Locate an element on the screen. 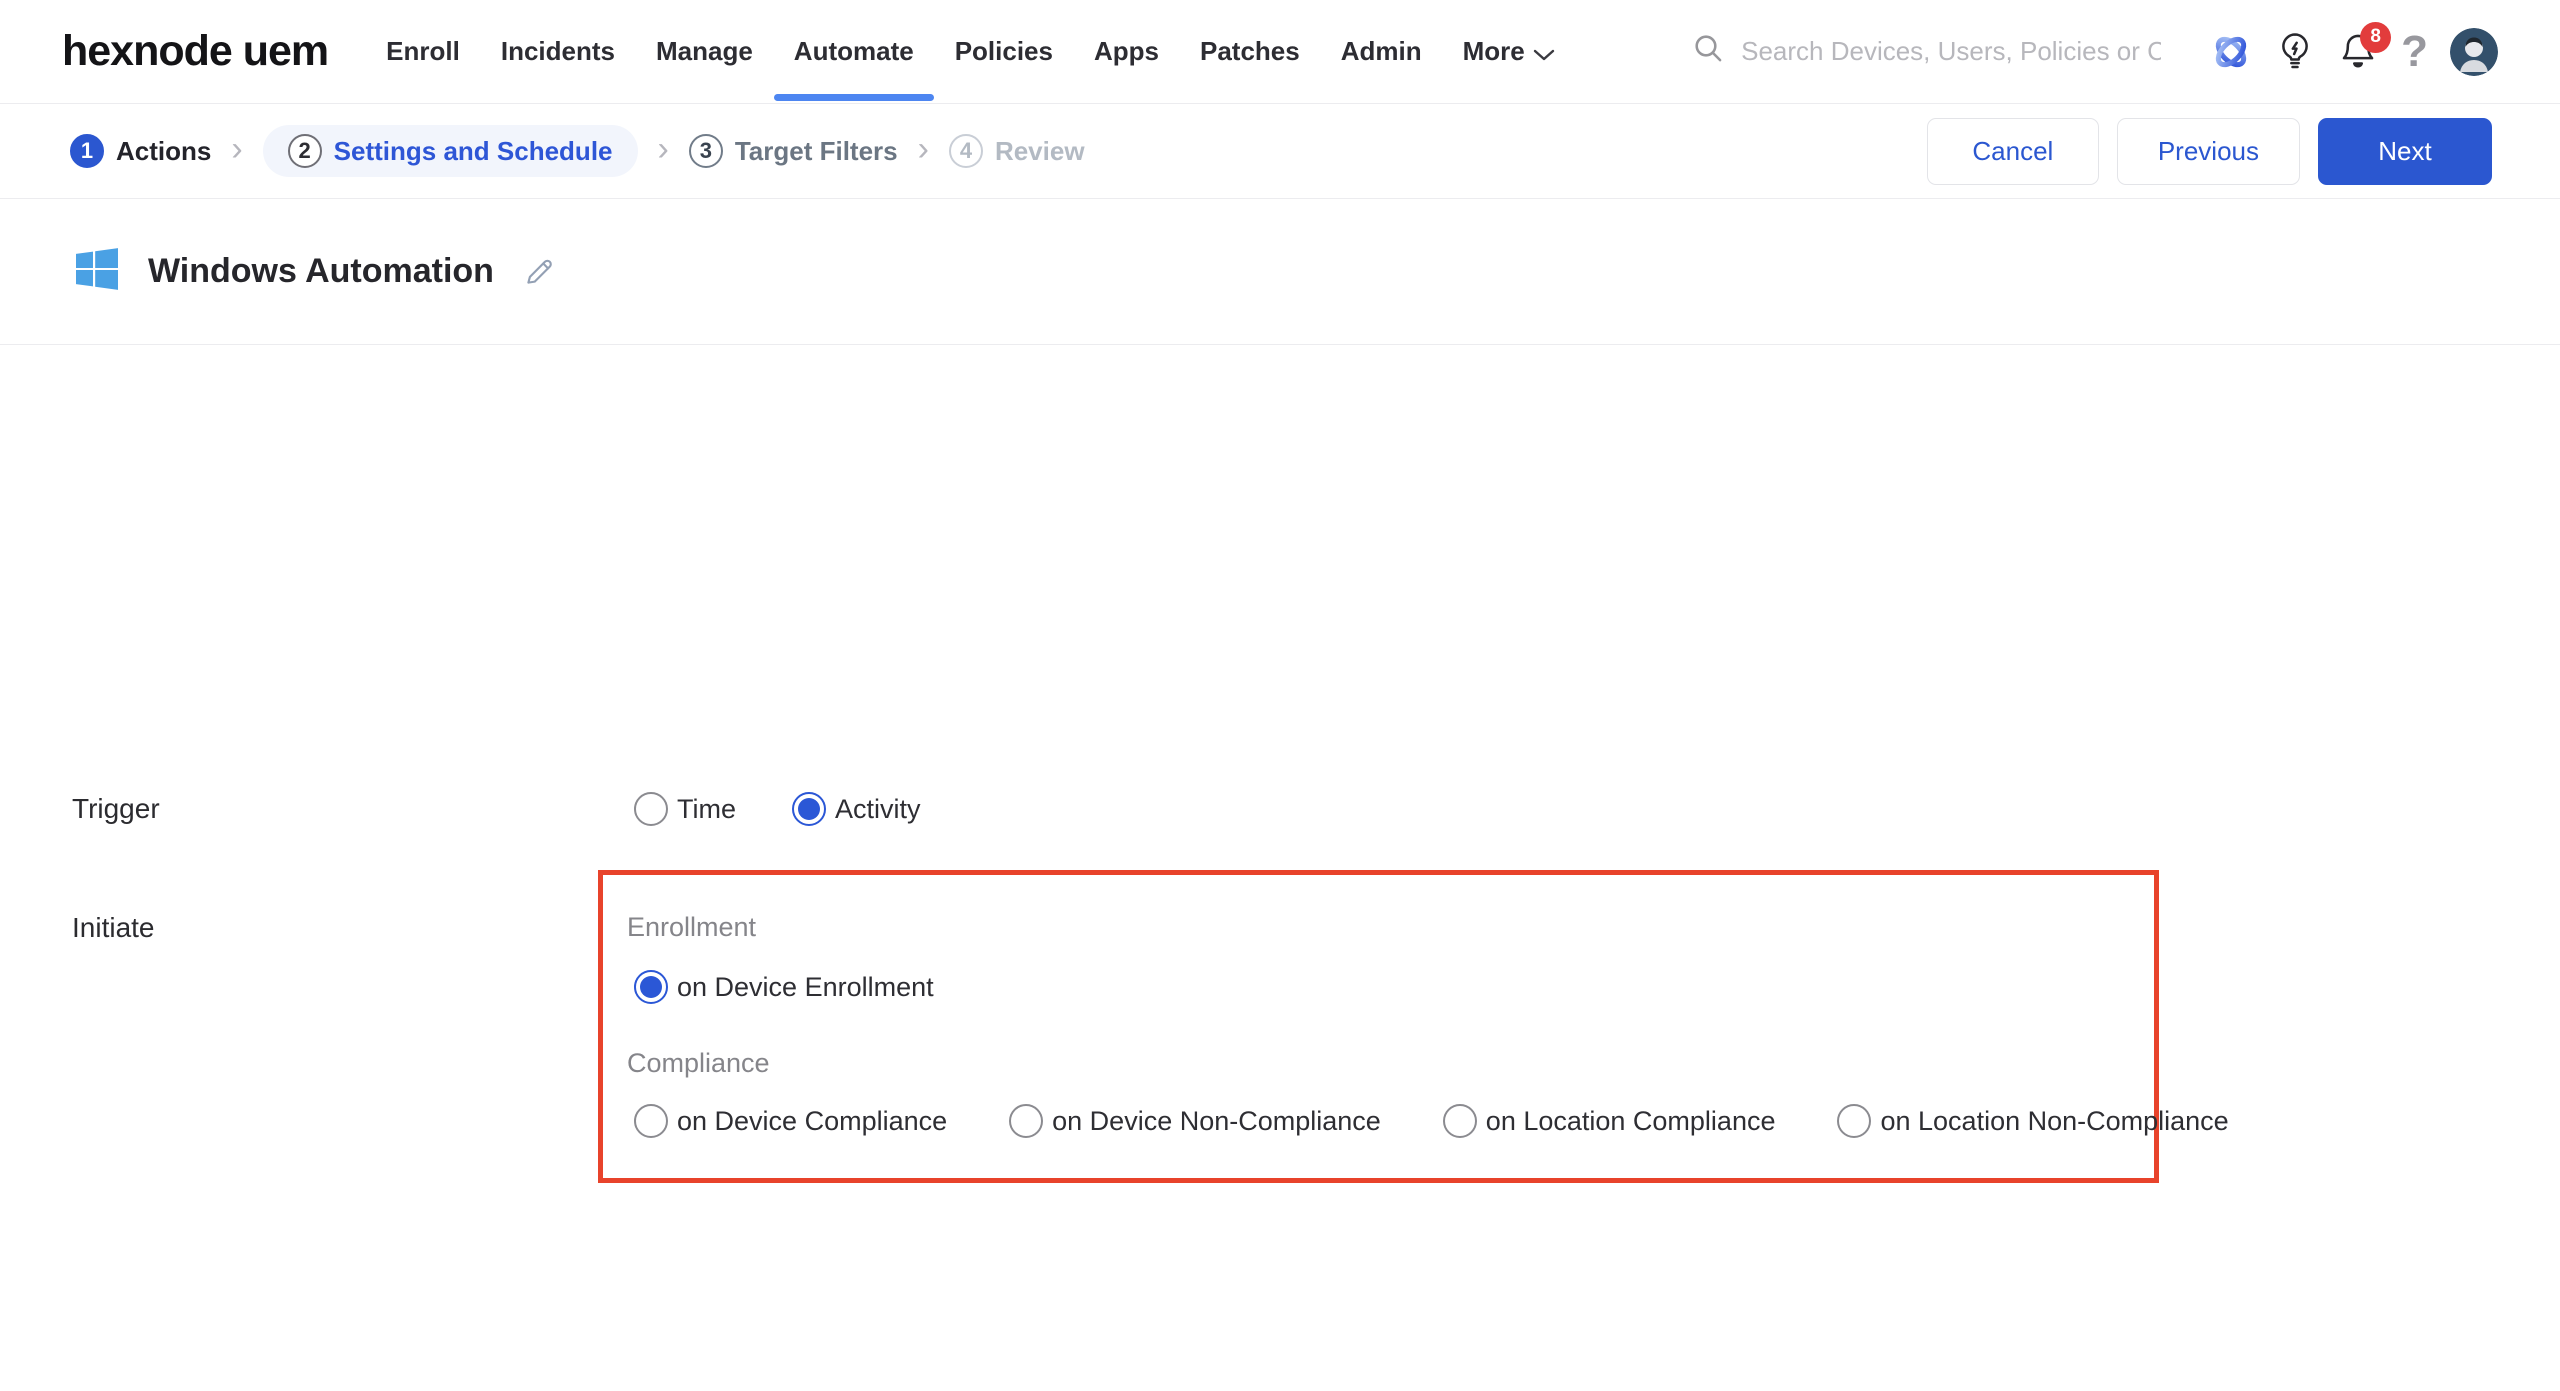 This screenshot has width=2560, height=1391. nav-item-label: Admin is located at coordinates (1381, 51).